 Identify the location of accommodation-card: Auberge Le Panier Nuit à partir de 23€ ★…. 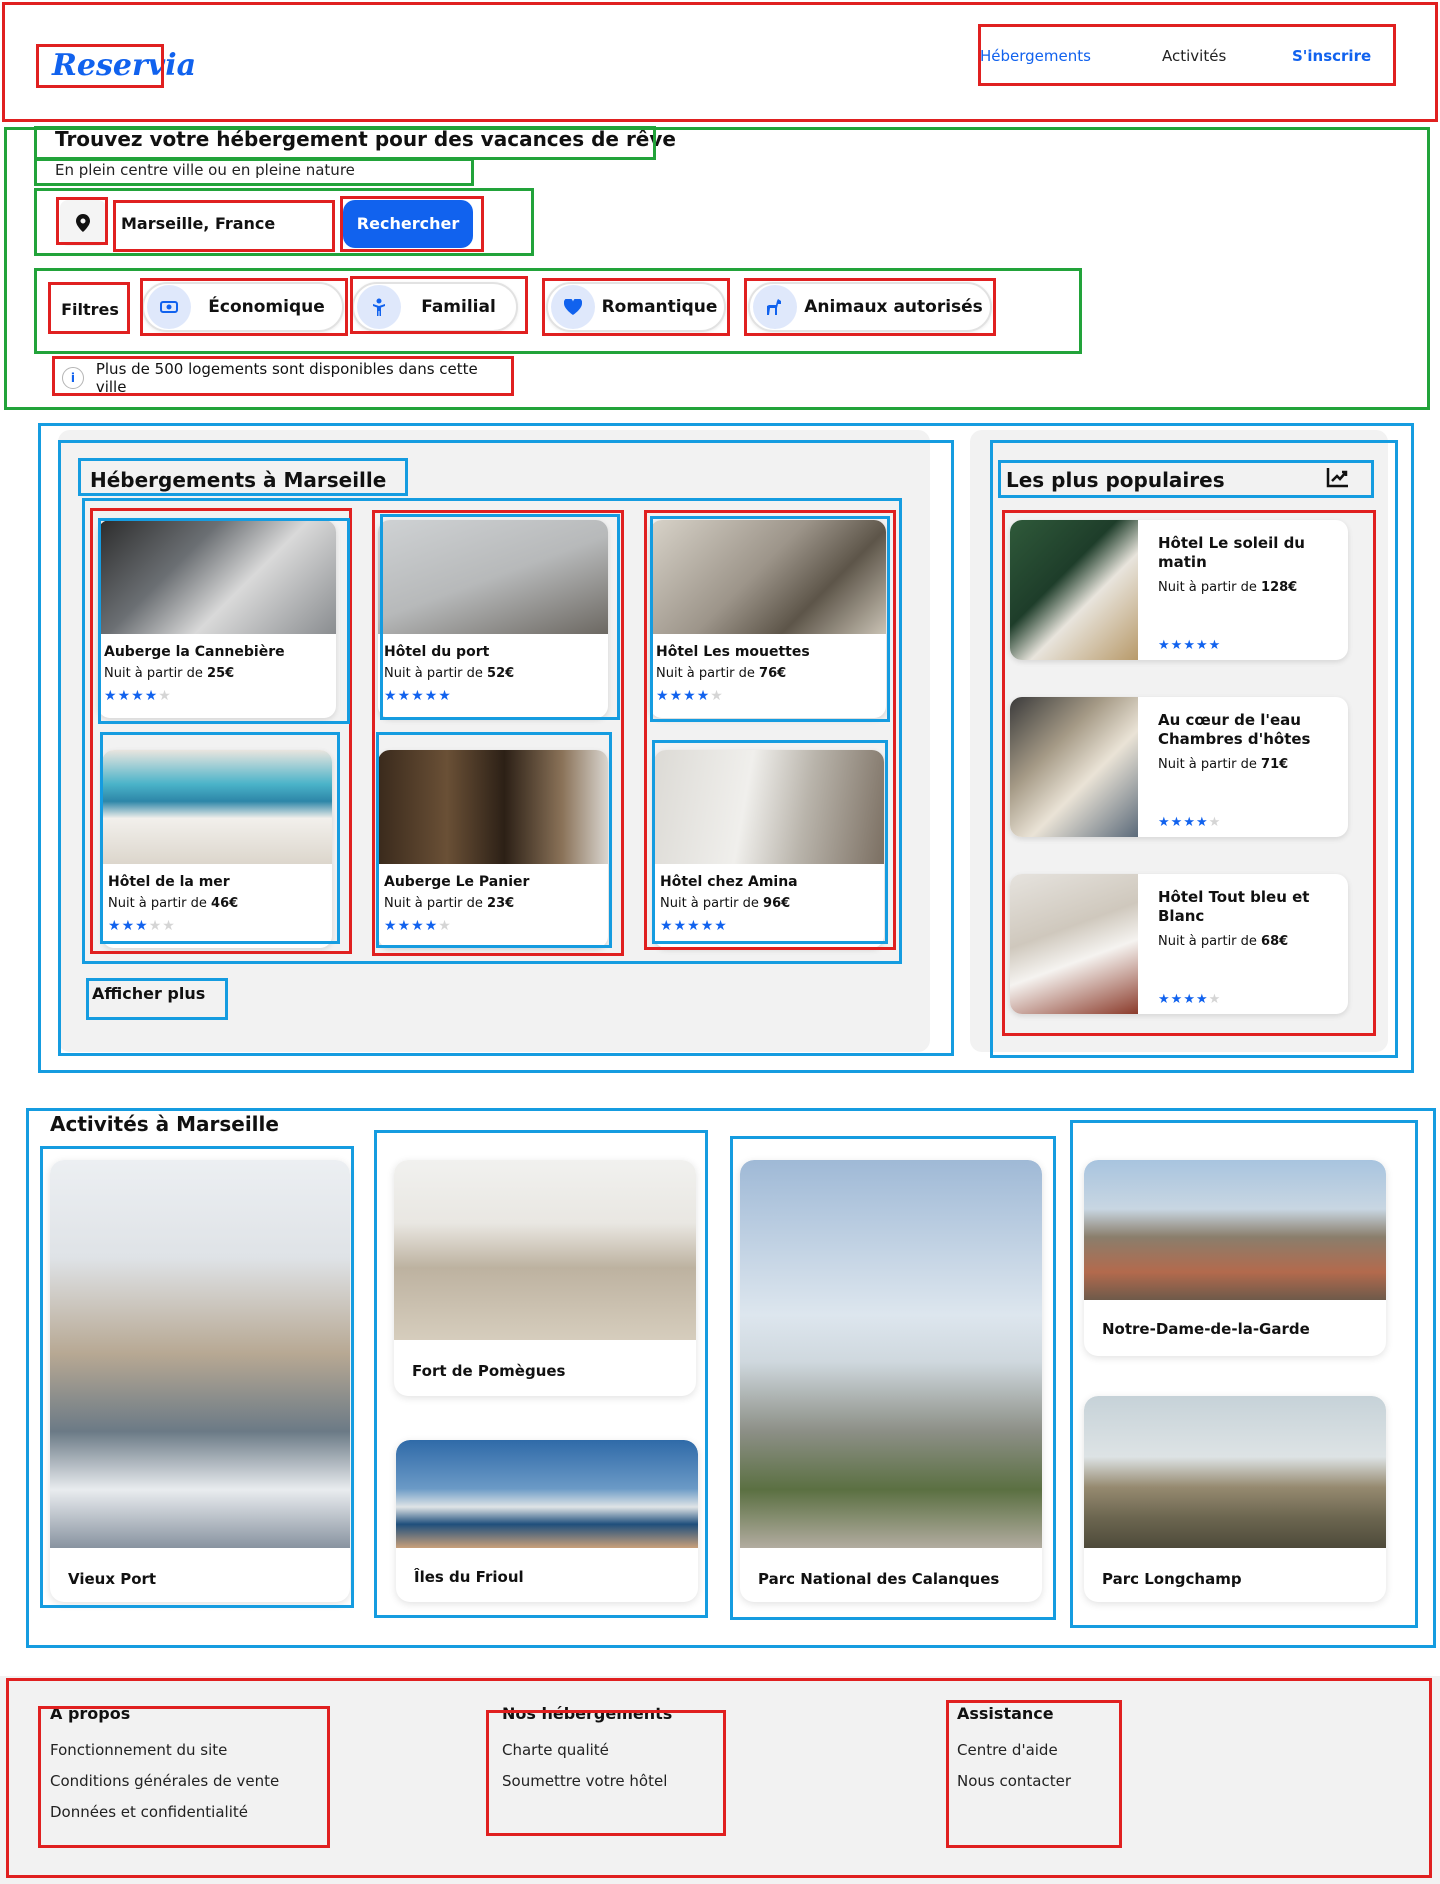
(493, 849).